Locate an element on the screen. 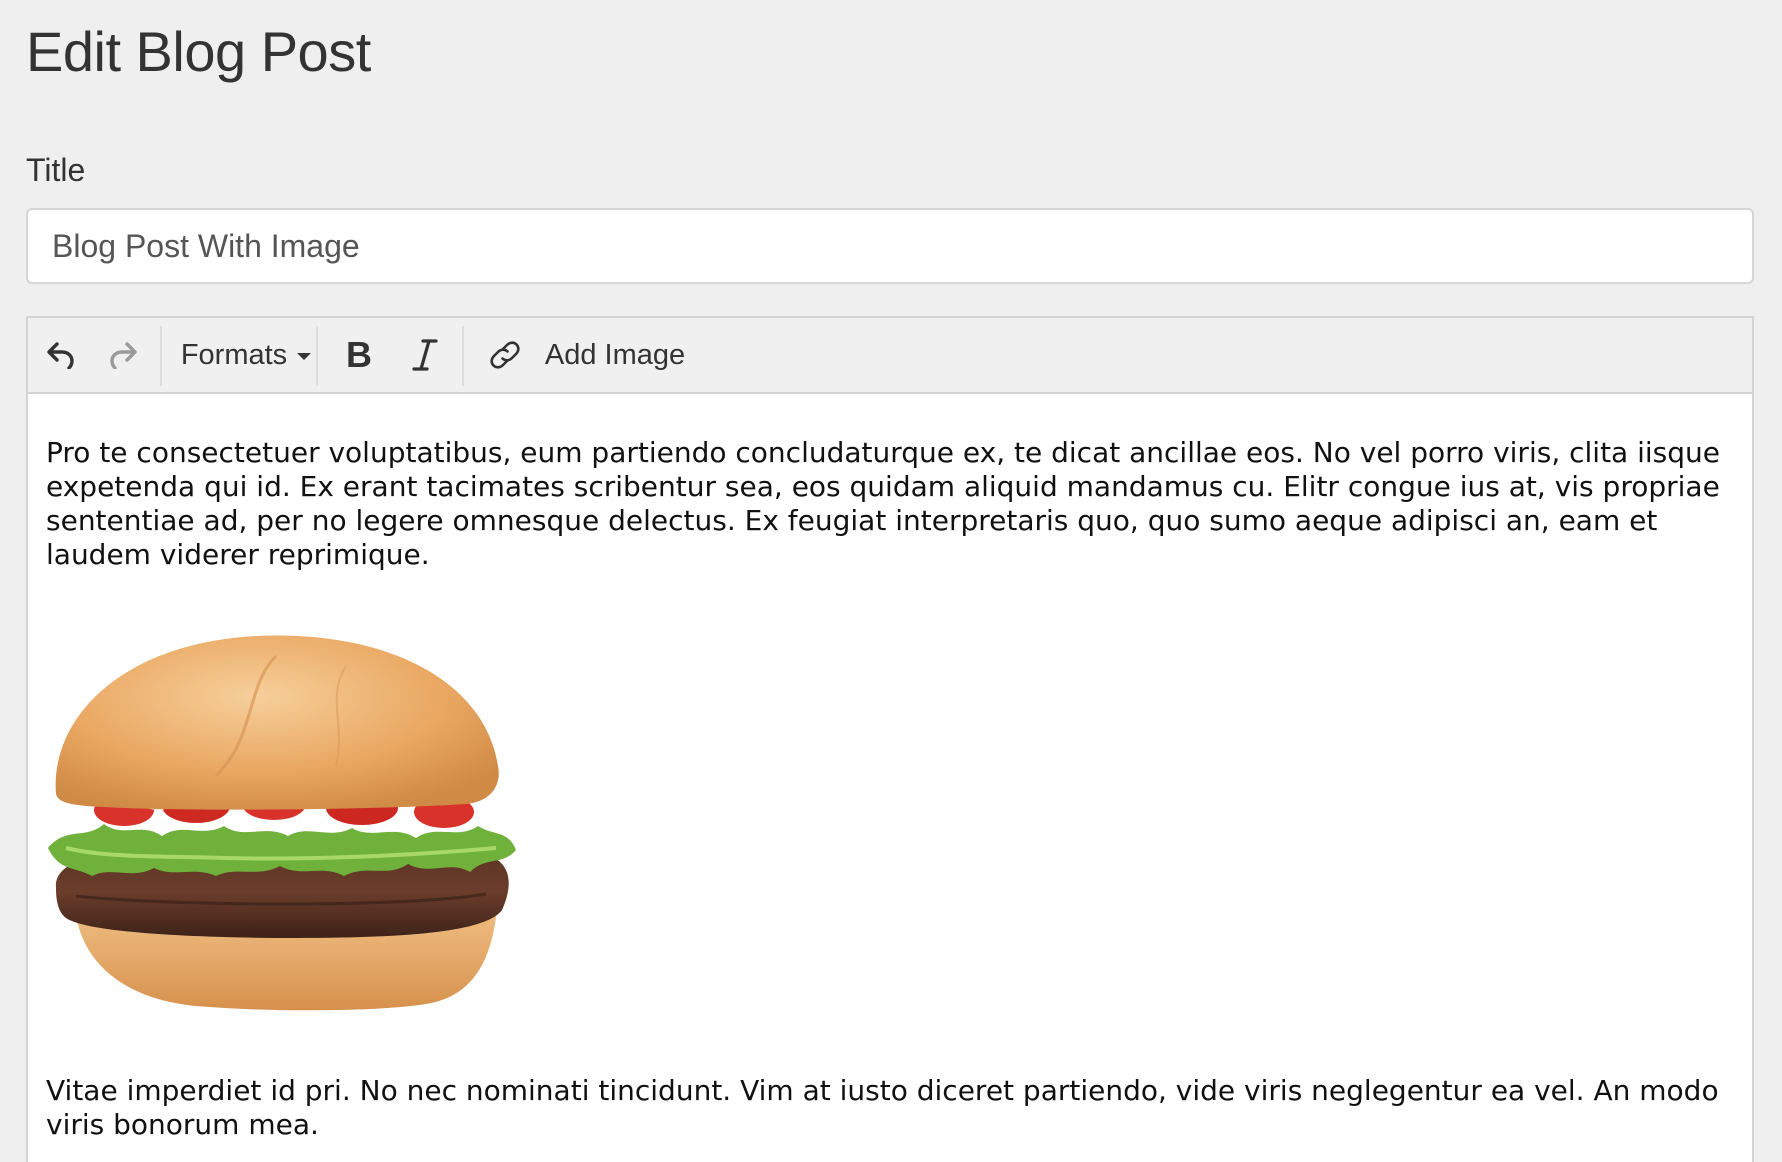  add-image-button: Add Image is located at coordinates (615, 355).